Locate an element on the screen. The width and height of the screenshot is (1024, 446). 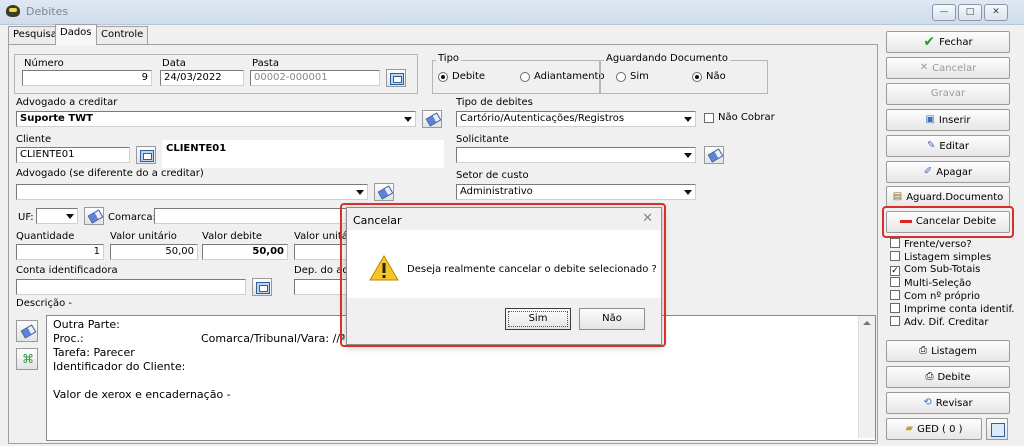
apagar-button: ✐ Apagar is located at coordinates (948, 172).